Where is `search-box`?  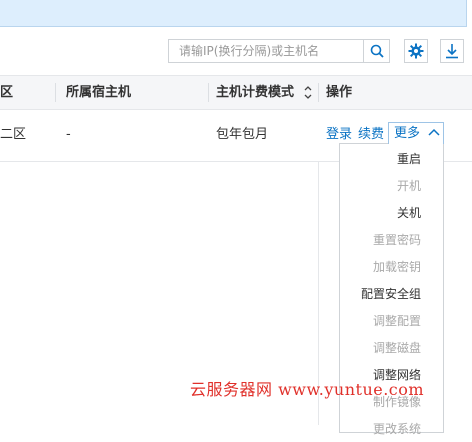
search-box is located at coordinates (279, 51).